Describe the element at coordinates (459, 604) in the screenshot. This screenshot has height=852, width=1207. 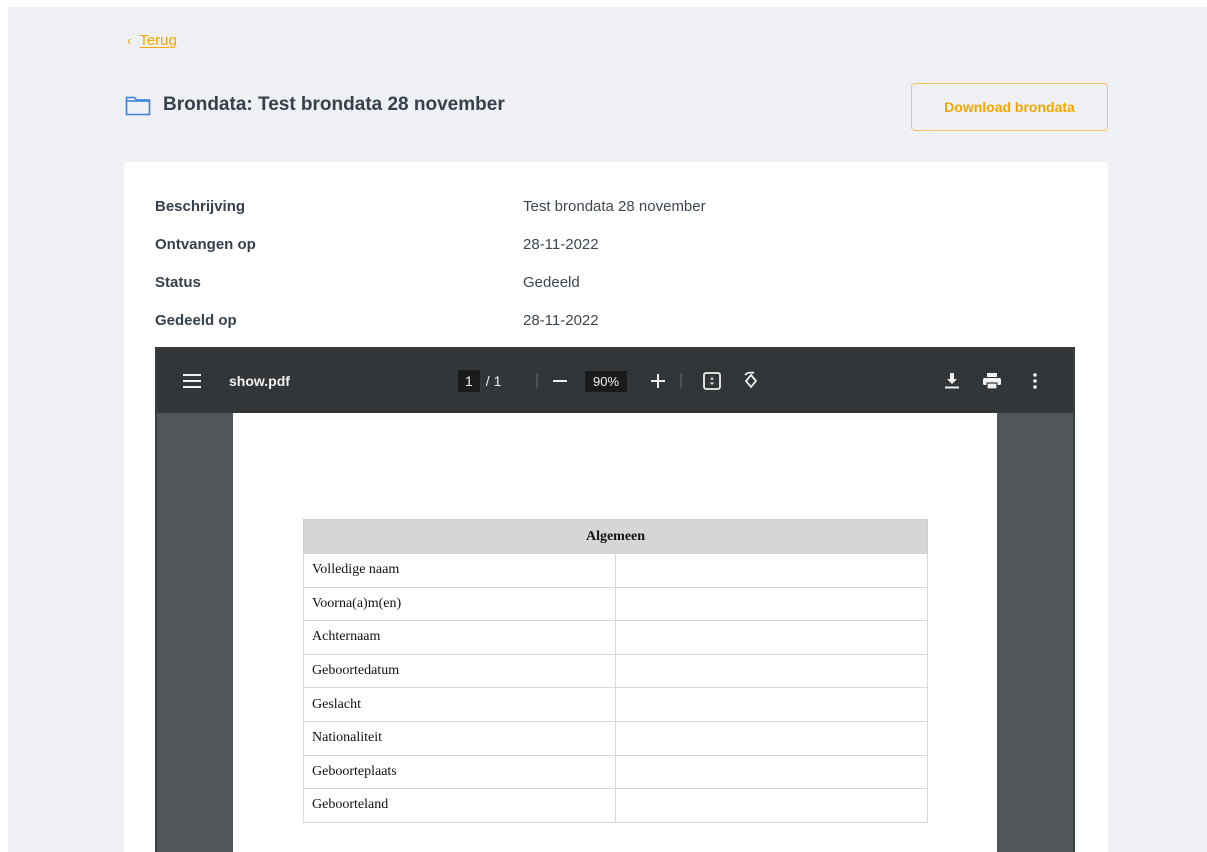
I see `row-label: Voorna(a)m(en)` at that location.